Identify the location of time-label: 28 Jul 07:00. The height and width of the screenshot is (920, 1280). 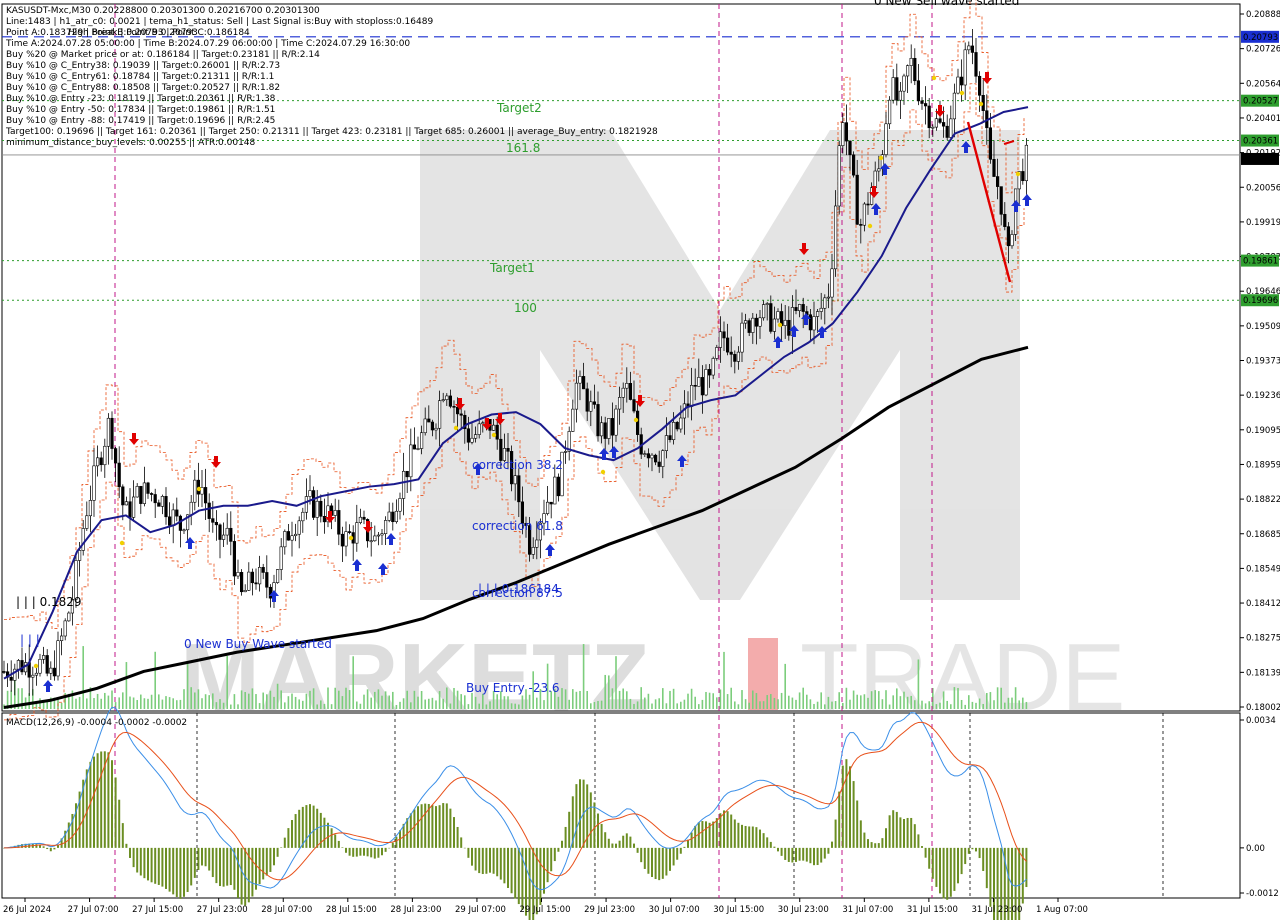
(286, 910).